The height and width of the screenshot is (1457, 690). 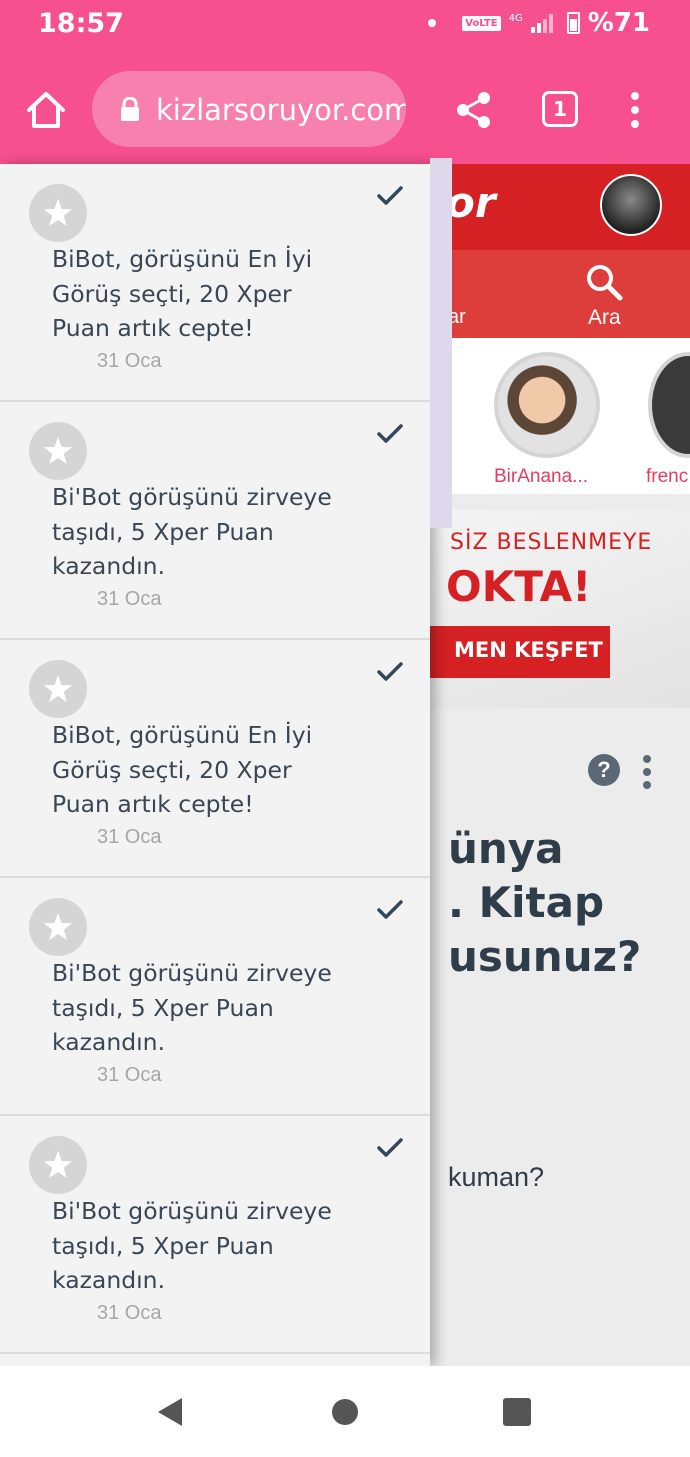 I want to click on status-icons: VoLTE 4G %71, so click(x=539, y=23).